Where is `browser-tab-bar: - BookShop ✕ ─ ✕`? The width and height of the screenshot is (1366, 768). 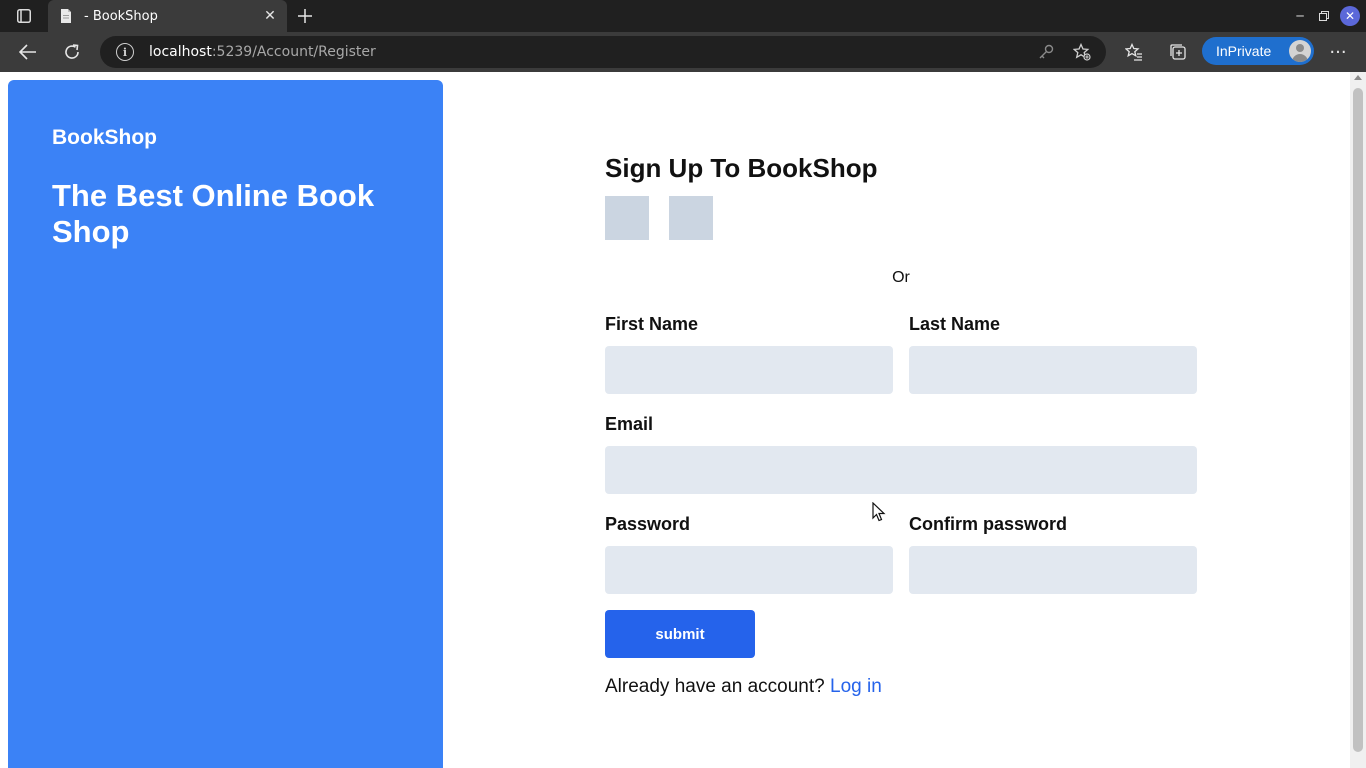 browser-tab-bar: - BookShop ✕ ─ ✕ is located at coordinates (683, 16).